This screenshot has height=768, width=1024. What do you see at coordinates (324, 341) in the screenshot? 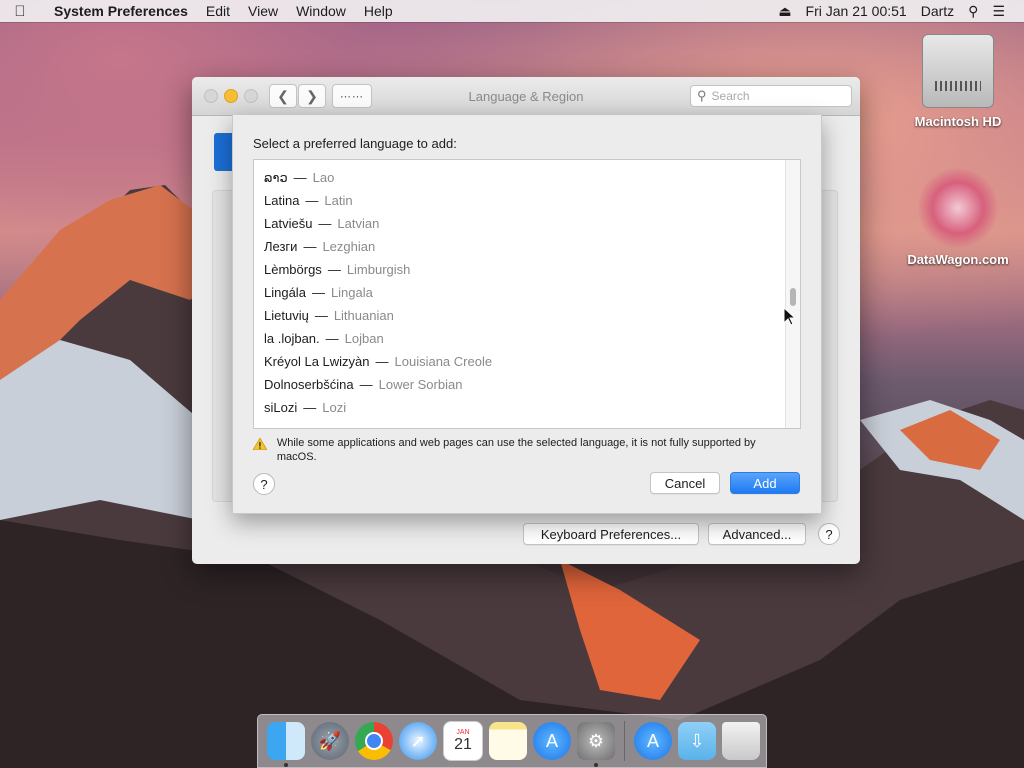
I see `list-item: la .lojban. — Lojban` at bounding box center [324, 341].